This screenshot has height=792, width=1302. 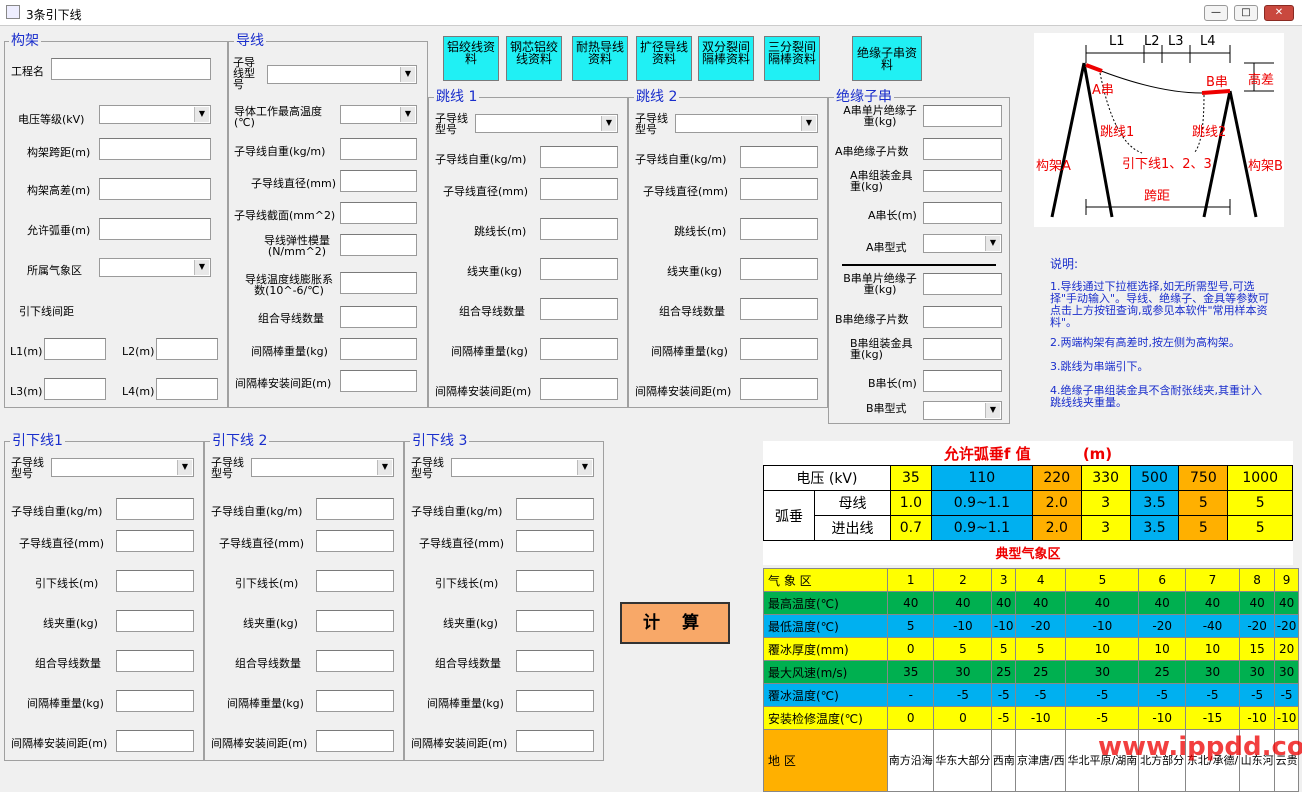 I want to click on diagram-height-diff: 高差, so click(x=1261, y=80).